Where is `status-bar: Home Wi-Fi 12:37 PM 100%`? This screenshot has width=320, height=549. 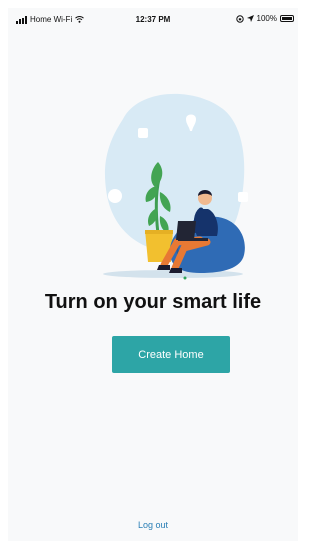 status-bar: Home Wi-Fi 12:37 PM 100% is located at coordinates (153, 20).